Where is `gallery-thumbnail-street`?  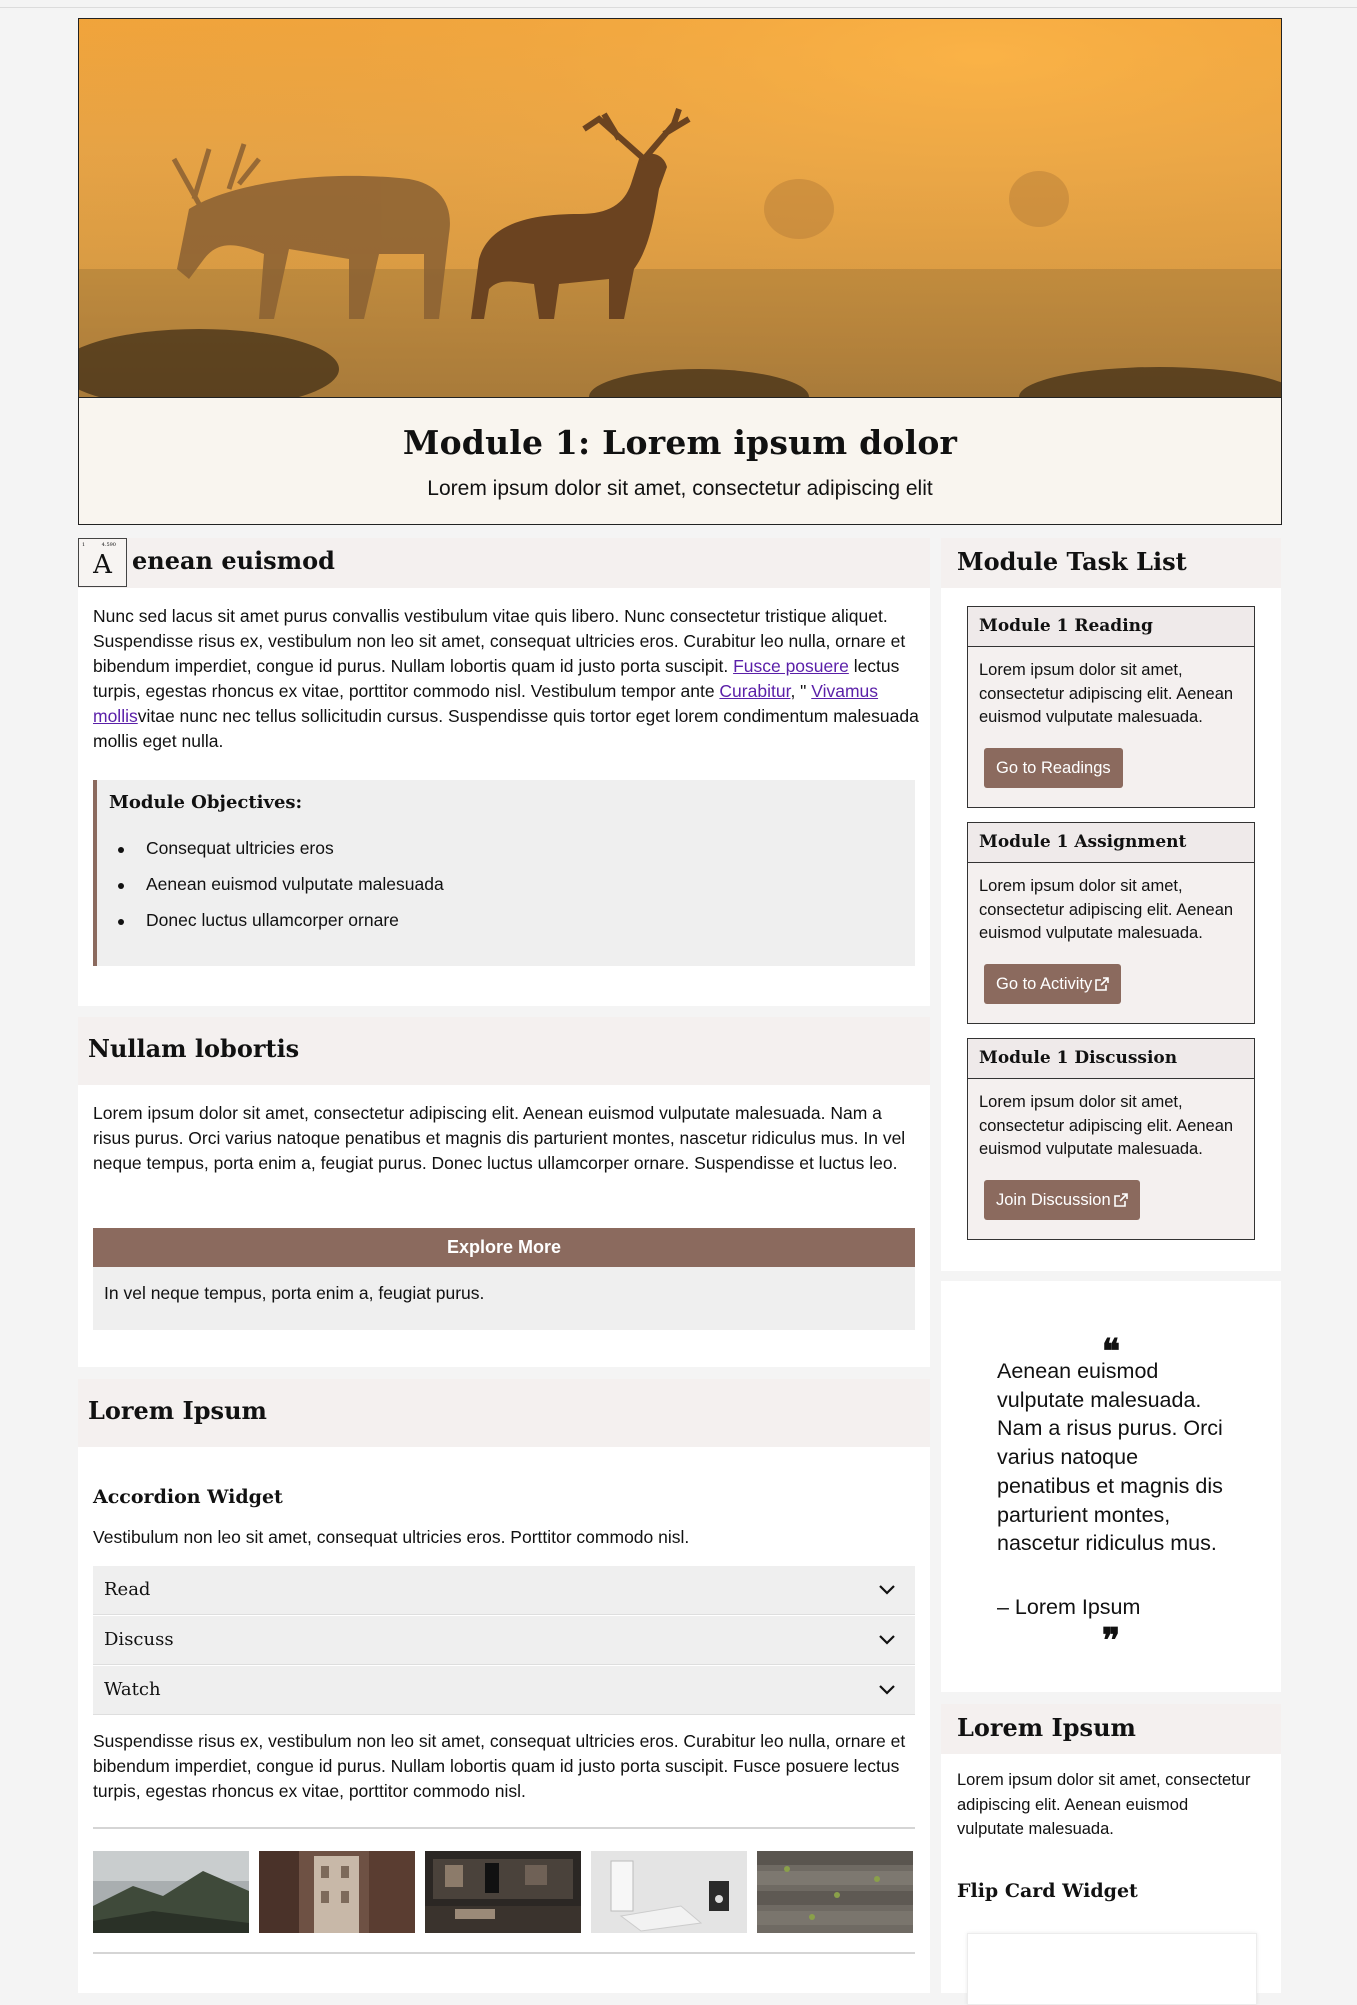 gallery-thumbnail-street is located at coordinates (337, 1892).